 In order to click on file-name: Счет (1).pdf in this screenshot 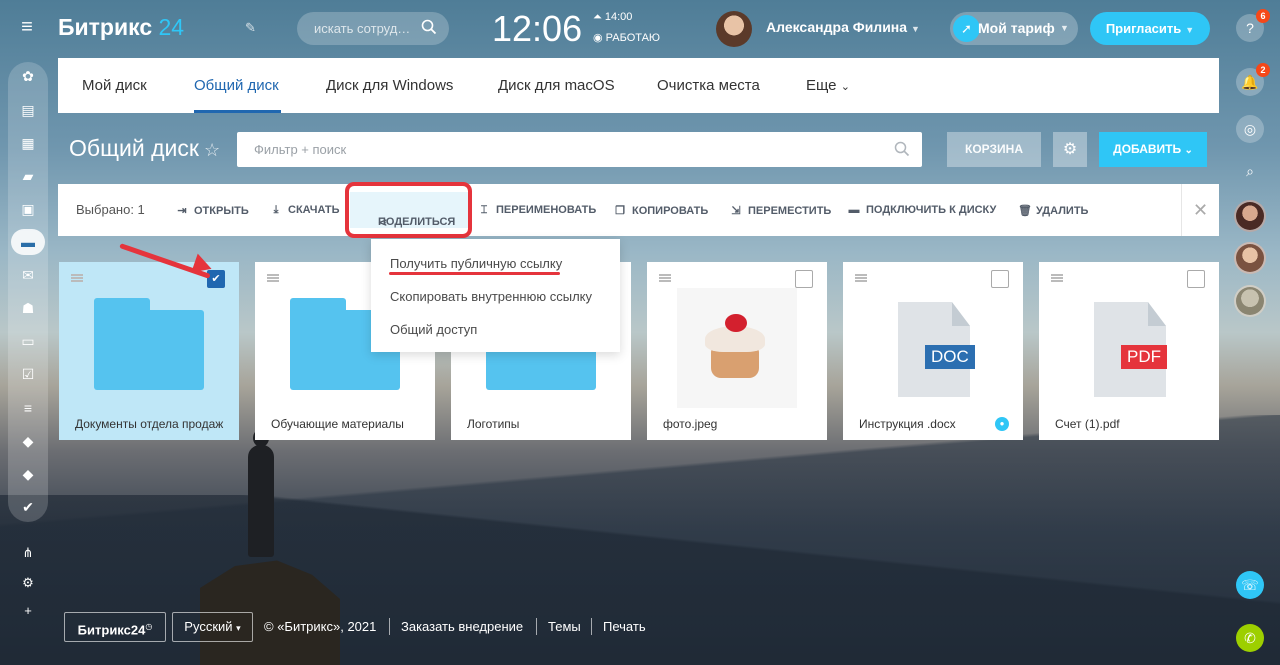, I will do `click(1087, 424)`.